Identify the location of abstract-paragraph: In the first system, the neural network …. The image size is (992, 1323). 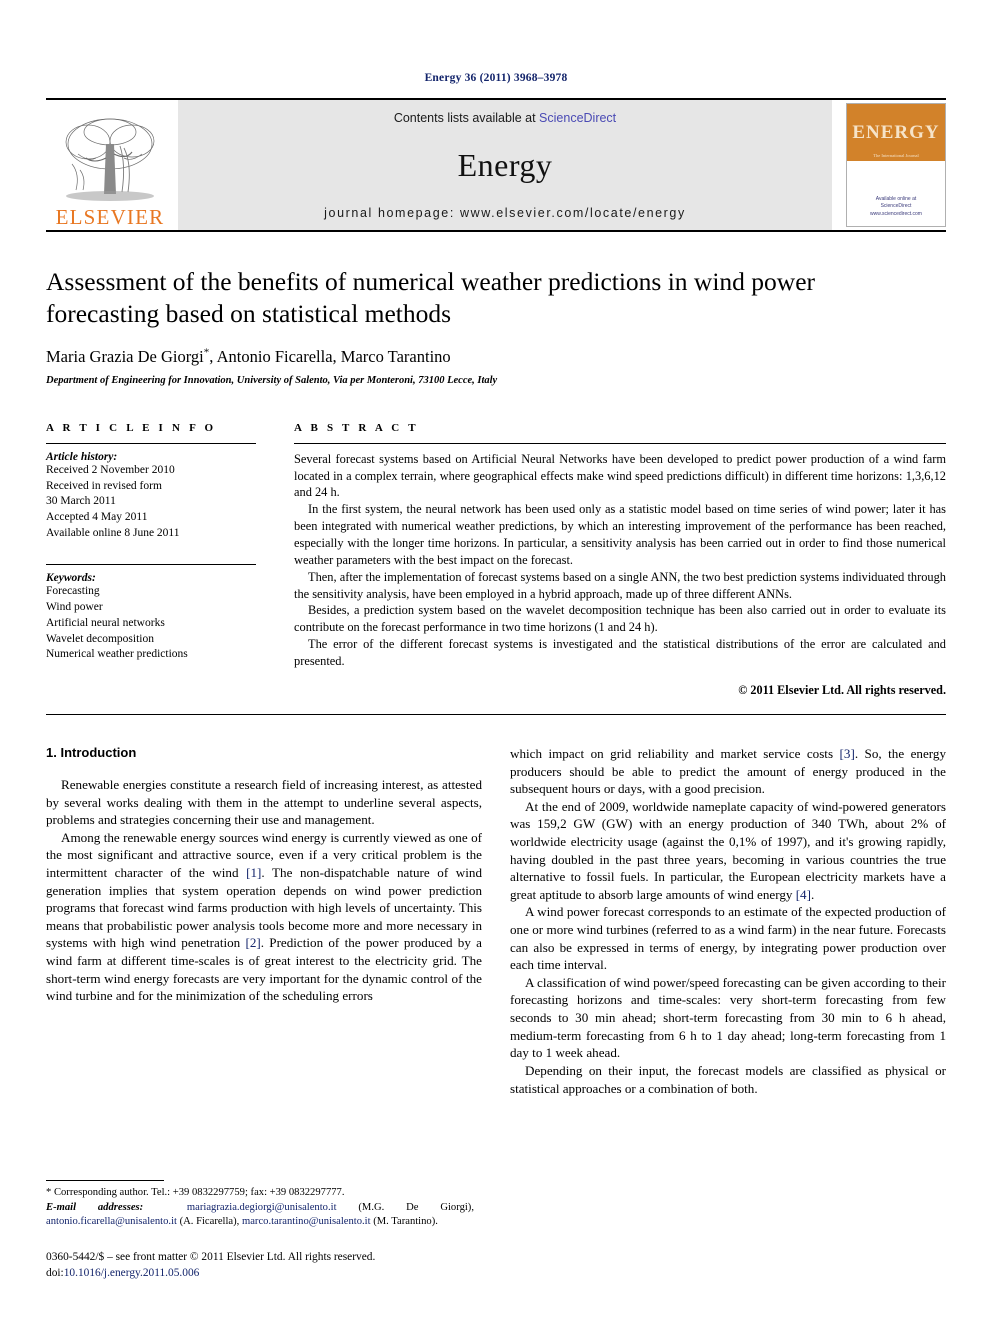
(620, 534).